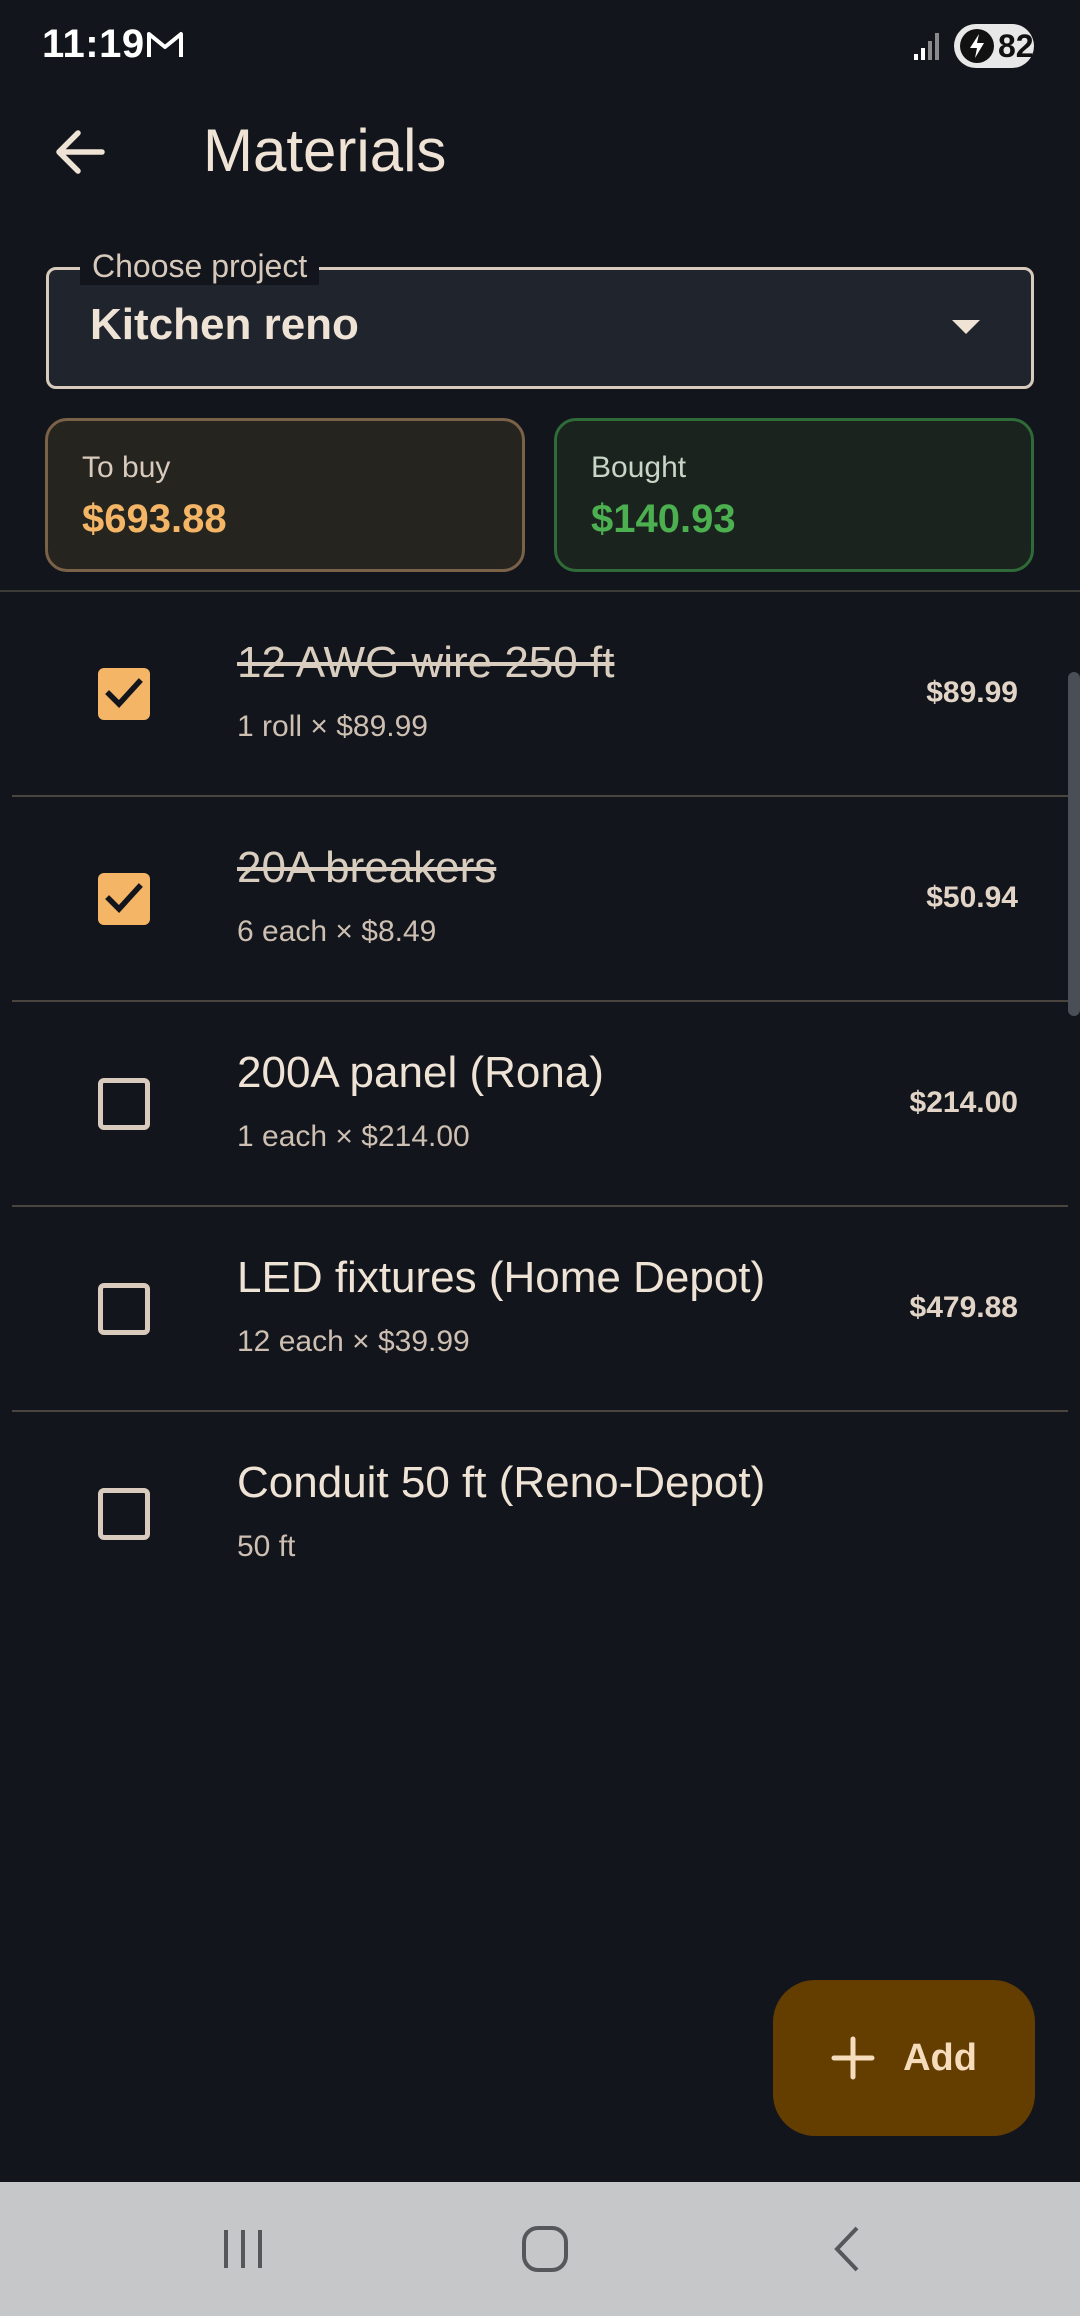  What do you see at coordinates (165, 47) in the screenshot?
I see `gmail-icon` at bounding box center [165, 47].